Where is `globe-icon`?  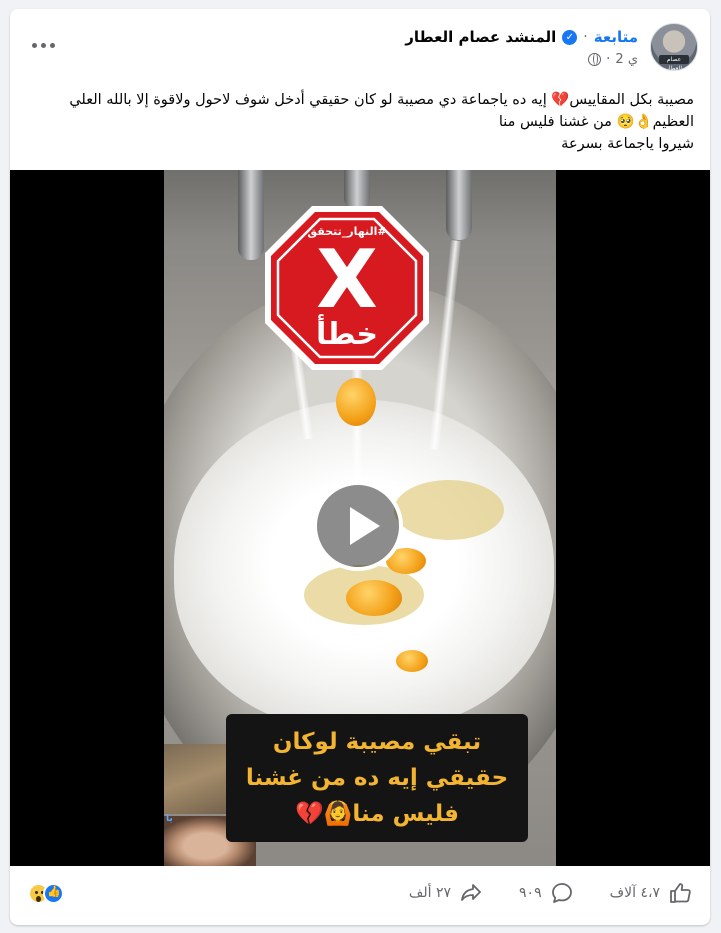
globe-icon is located at coordinates (594, 59).